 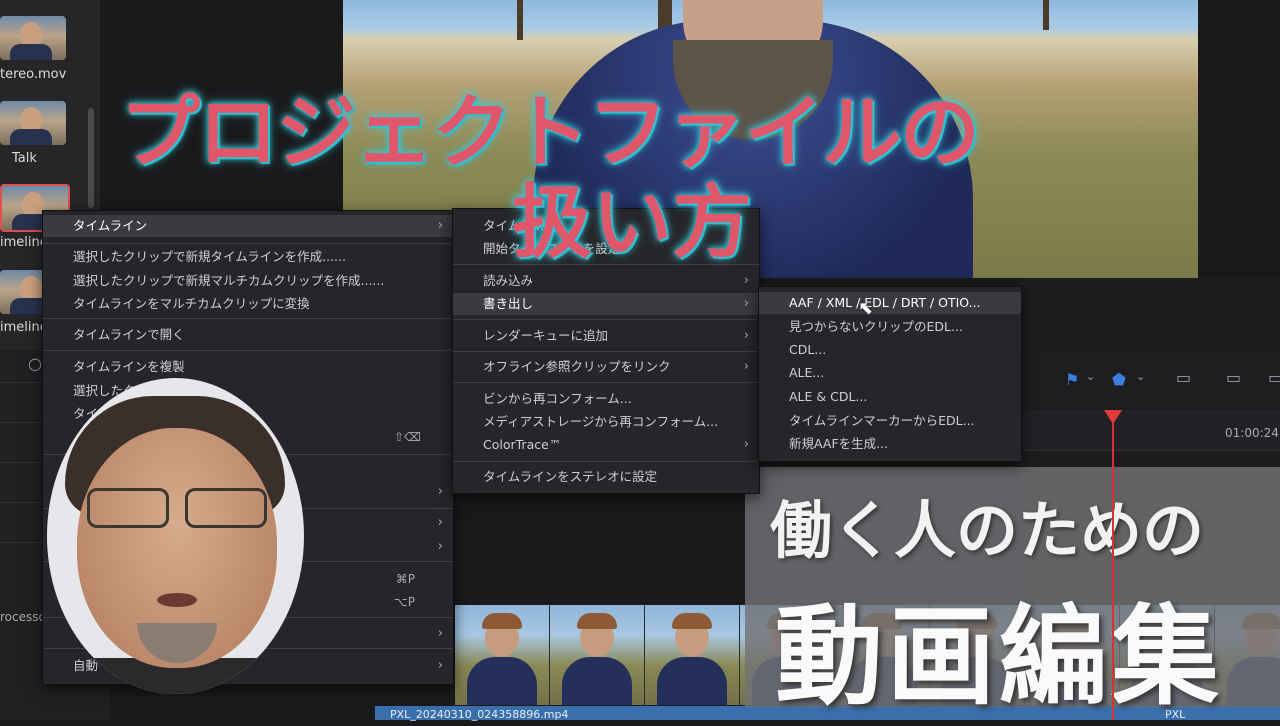 What do you see at coordinates (1183, 377) in the screenshot?
I see `zoom-fit-icon: ▭` at bounding box center [1183, 377].